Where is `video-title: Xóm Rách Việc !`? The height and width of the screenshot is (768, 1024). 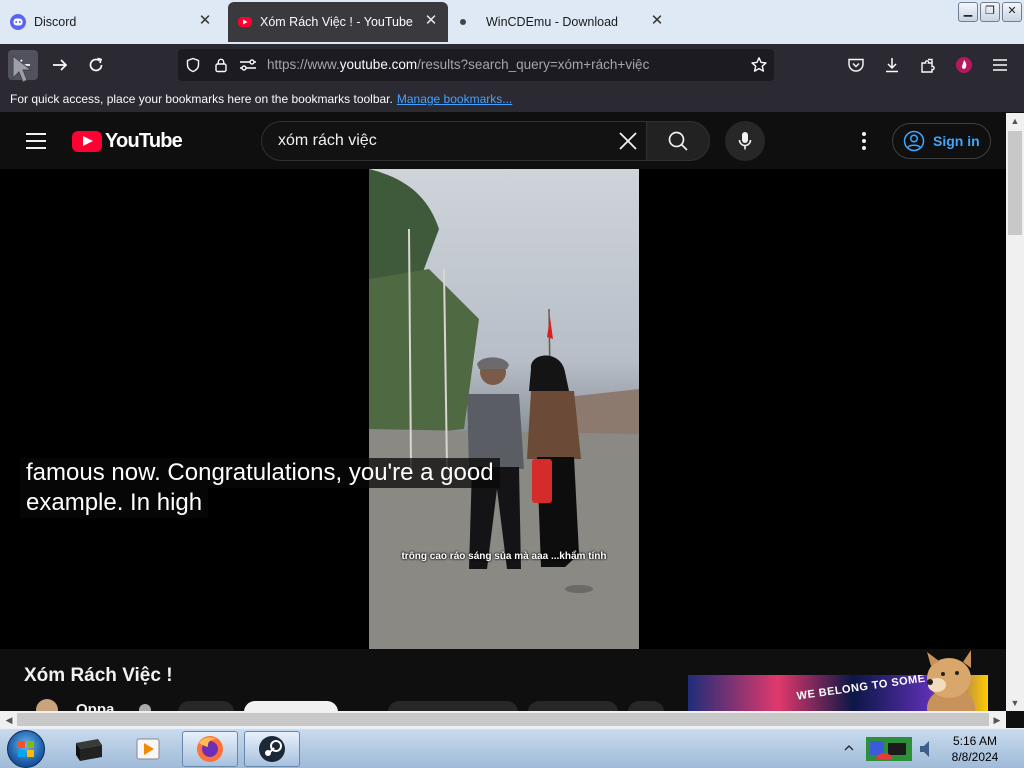 video-title: Xóm Rách Việc ! is located at coordinates (98, 675).